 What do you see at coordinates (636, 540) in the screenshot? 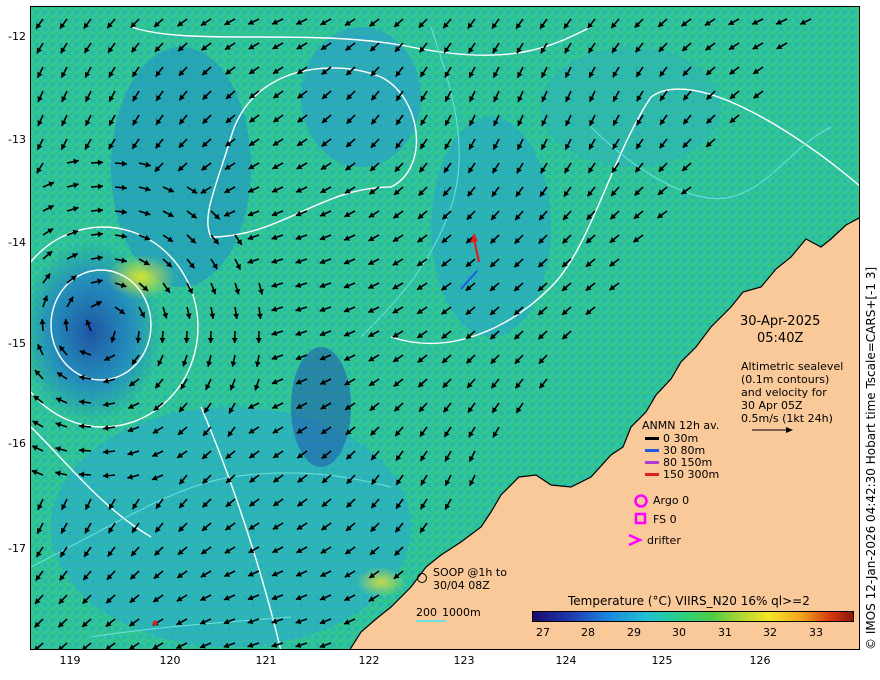
I see `drifter-marker-icon` at bounding box center [636, 540].